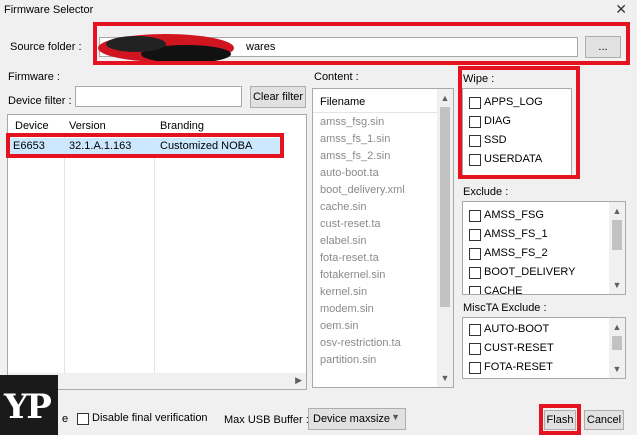  Describe the element at coordinates (65, 419) in the screenshot. I see `partial-label: e` at that location.